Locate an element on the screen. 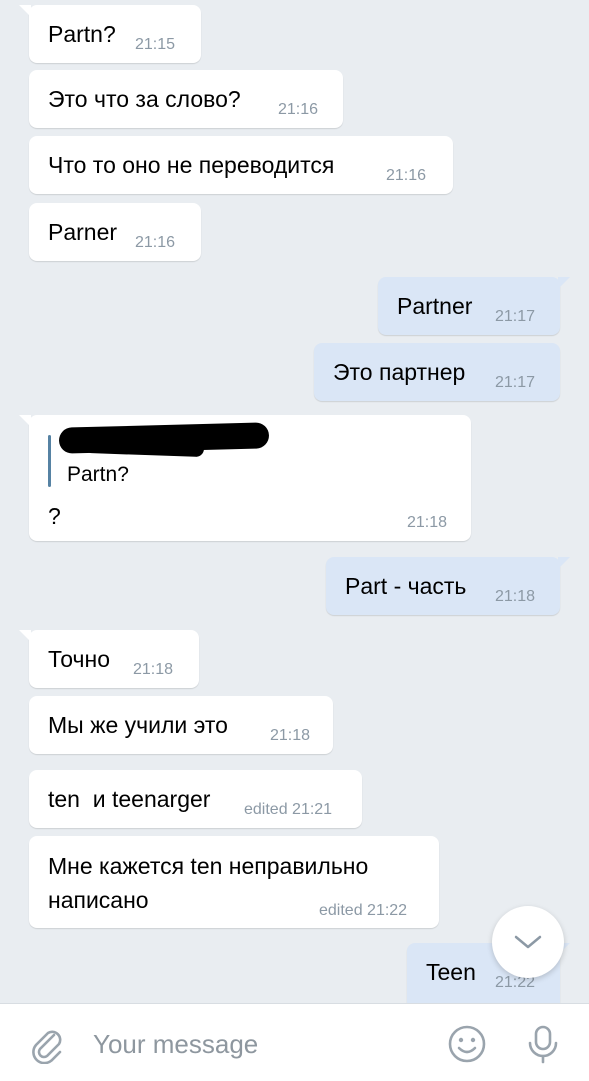 This screenshot has height=1081, width=589. microphone-icon is located at coordinates (543, 1044).